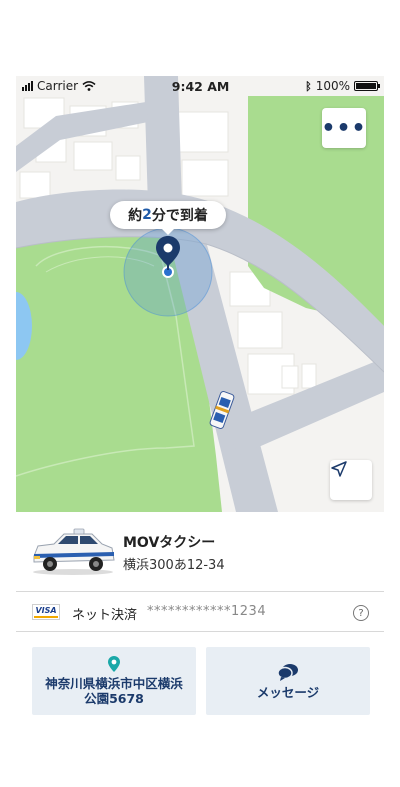 This screenshot has width=400, height=787. Describe the element at coordinates (287, 672) in the screenshot. I see `chat-icon` at that location.